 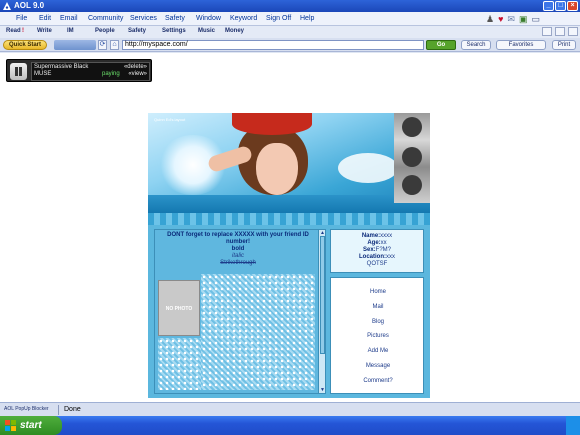 What do you see at coordinates (170, 119) in the screenshot?
I see `banner-caption: Quinn Ed's layout` at bounding box center [170, 119].